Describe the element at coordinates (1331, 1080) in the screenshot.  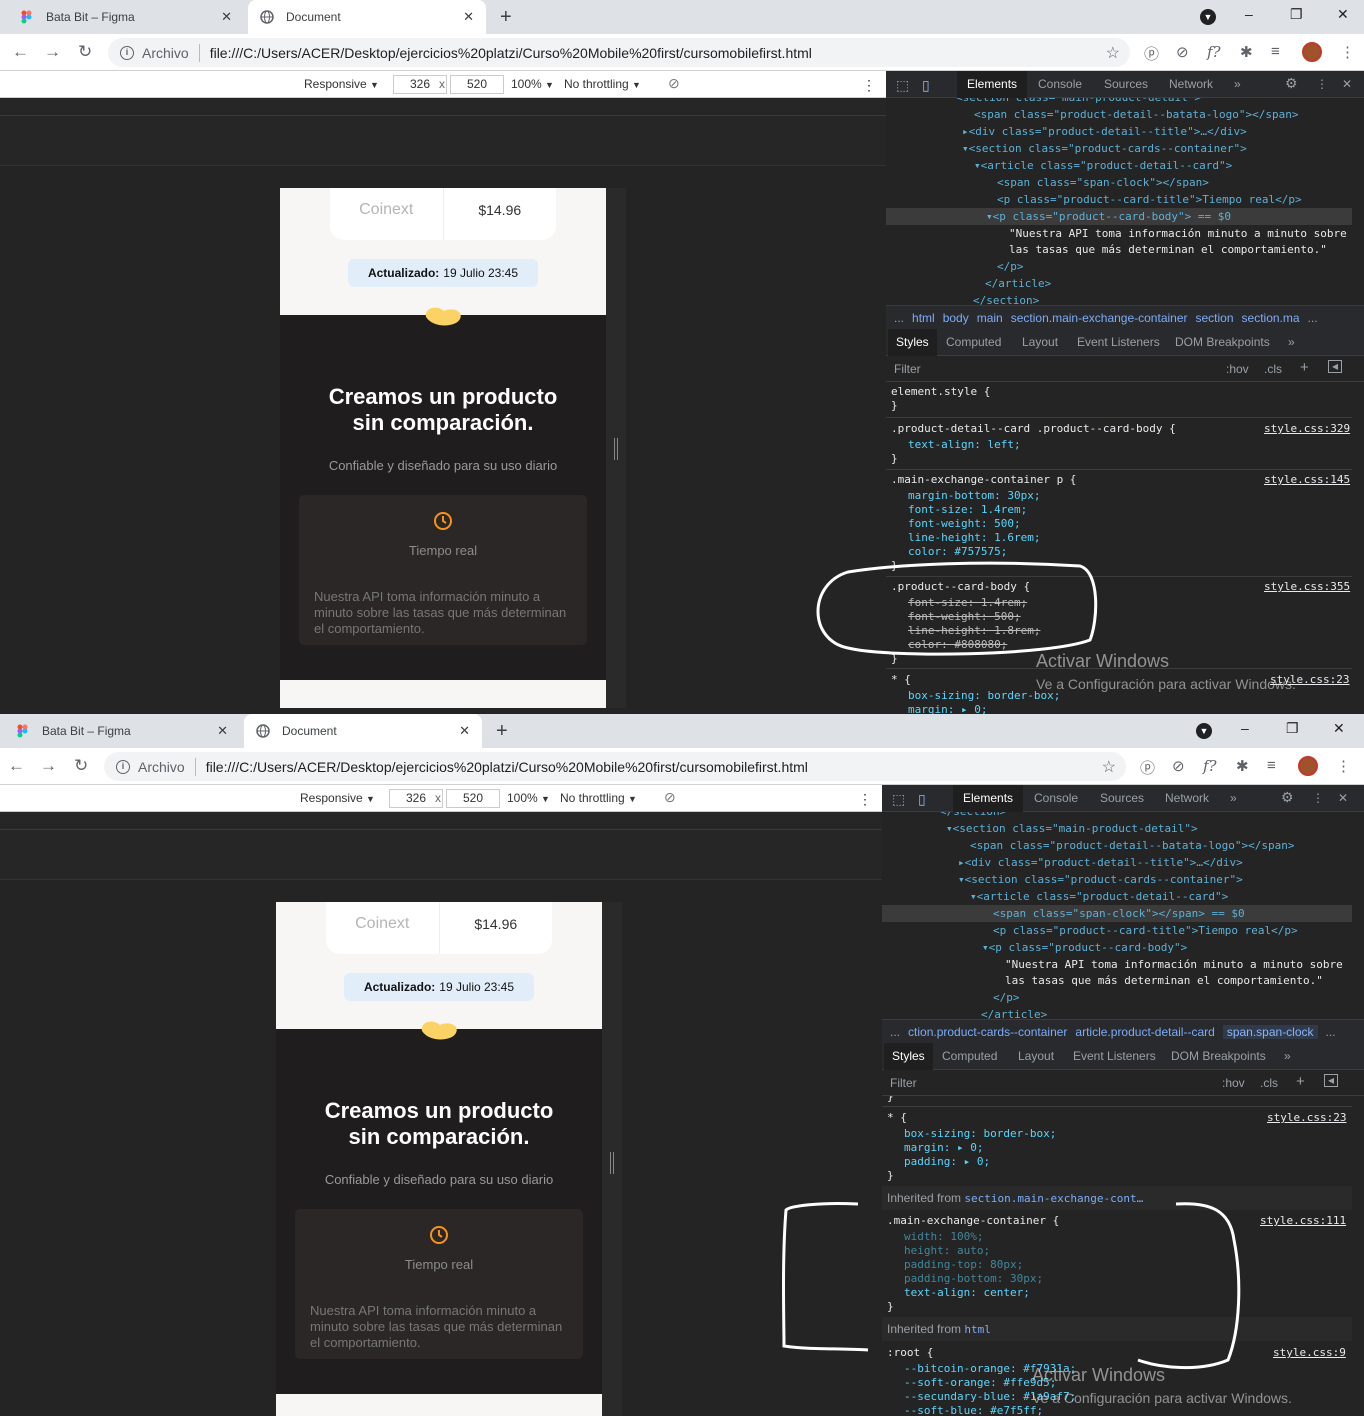
I see `sidebar-toggle-icon: ◂` at that location.